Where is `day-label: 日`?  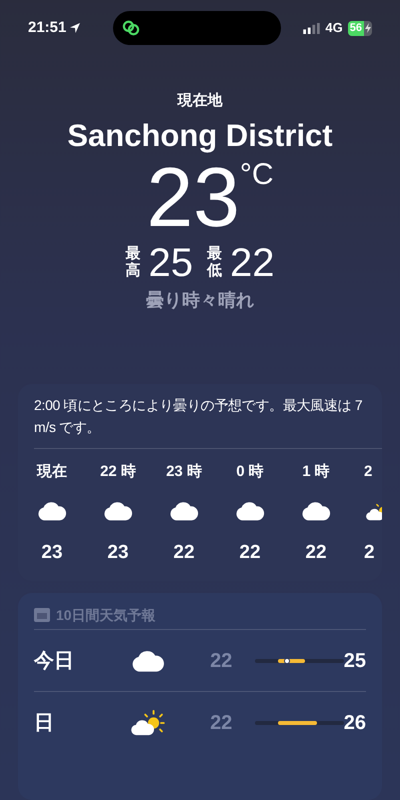
day-label: 日 is located at coordinates (44, 723).